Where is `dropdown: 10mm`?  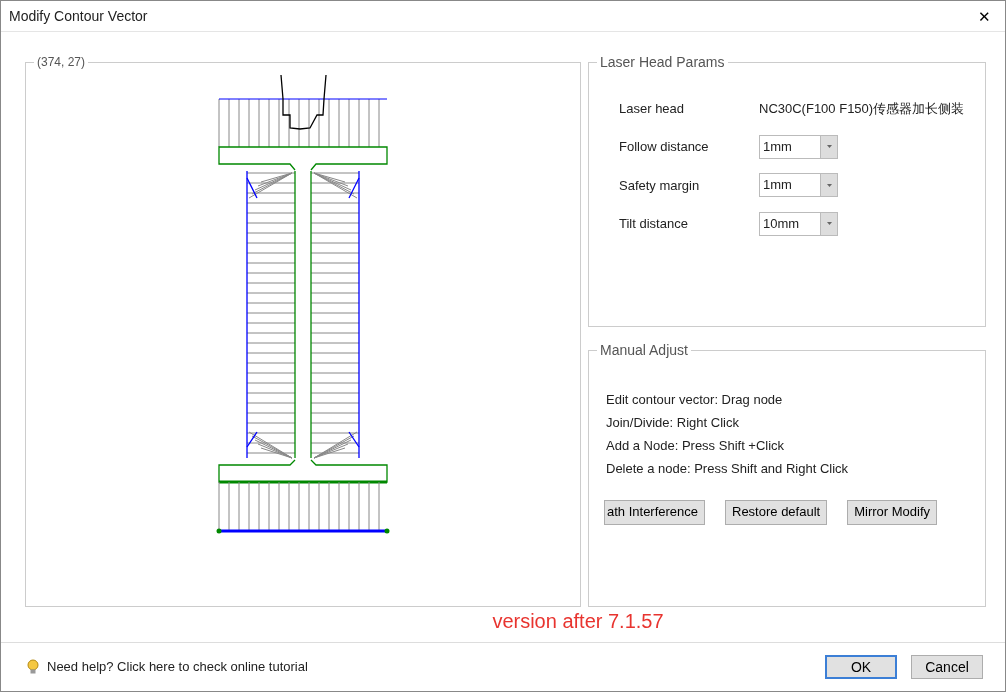
dropdown: 10mm is located at coordinates (798, 223).